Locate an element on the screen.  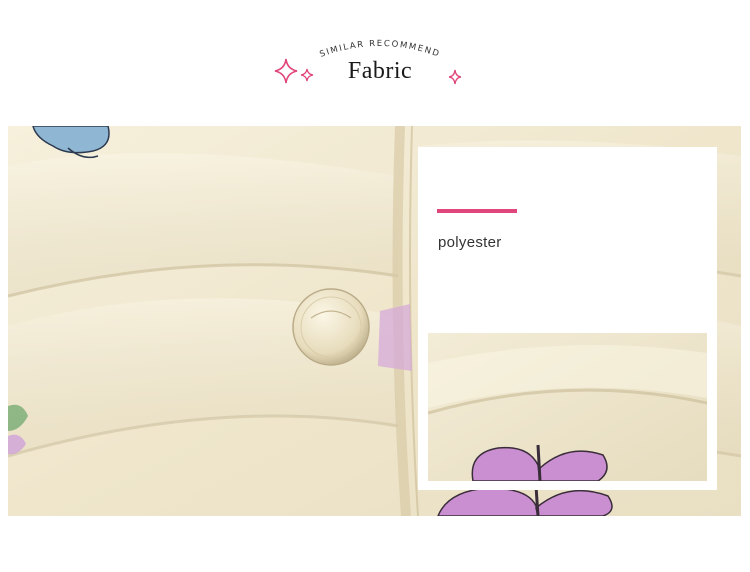
accent-line is located at coordinates (477, 211).